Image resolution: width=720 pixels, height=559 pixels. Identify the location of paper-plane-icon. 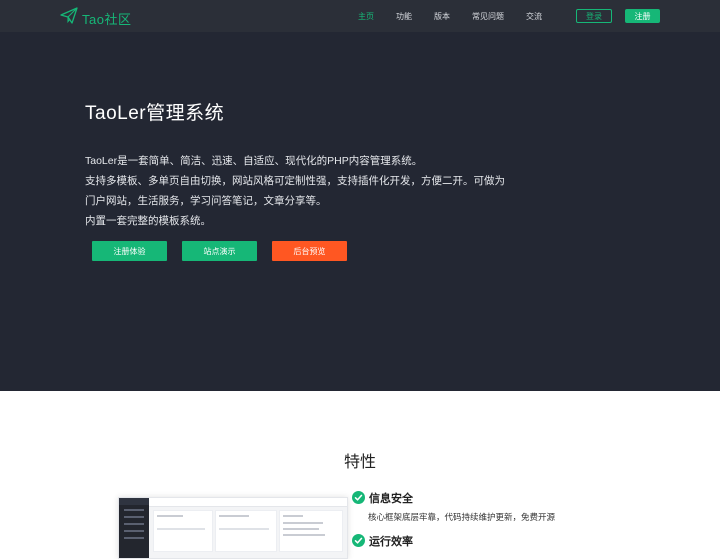
(69, 18).